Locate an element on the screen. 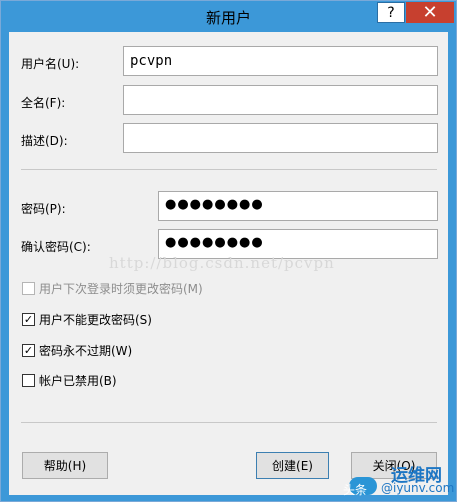 Image resolution: width=457 pixels, height=502 pixels. logo-url: @iyunv.com is located at coordinates (418, 488).